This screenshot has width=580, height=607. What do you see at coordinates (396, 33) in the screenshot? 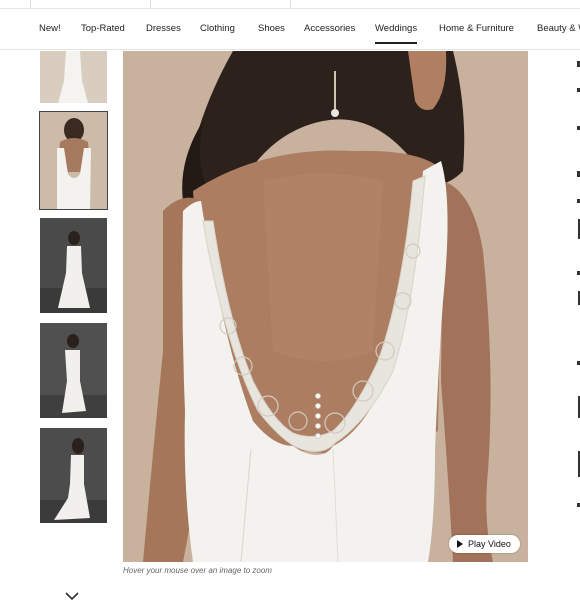
I see `nav-item-weddings: Weddings` at bounding box center [396, 33].